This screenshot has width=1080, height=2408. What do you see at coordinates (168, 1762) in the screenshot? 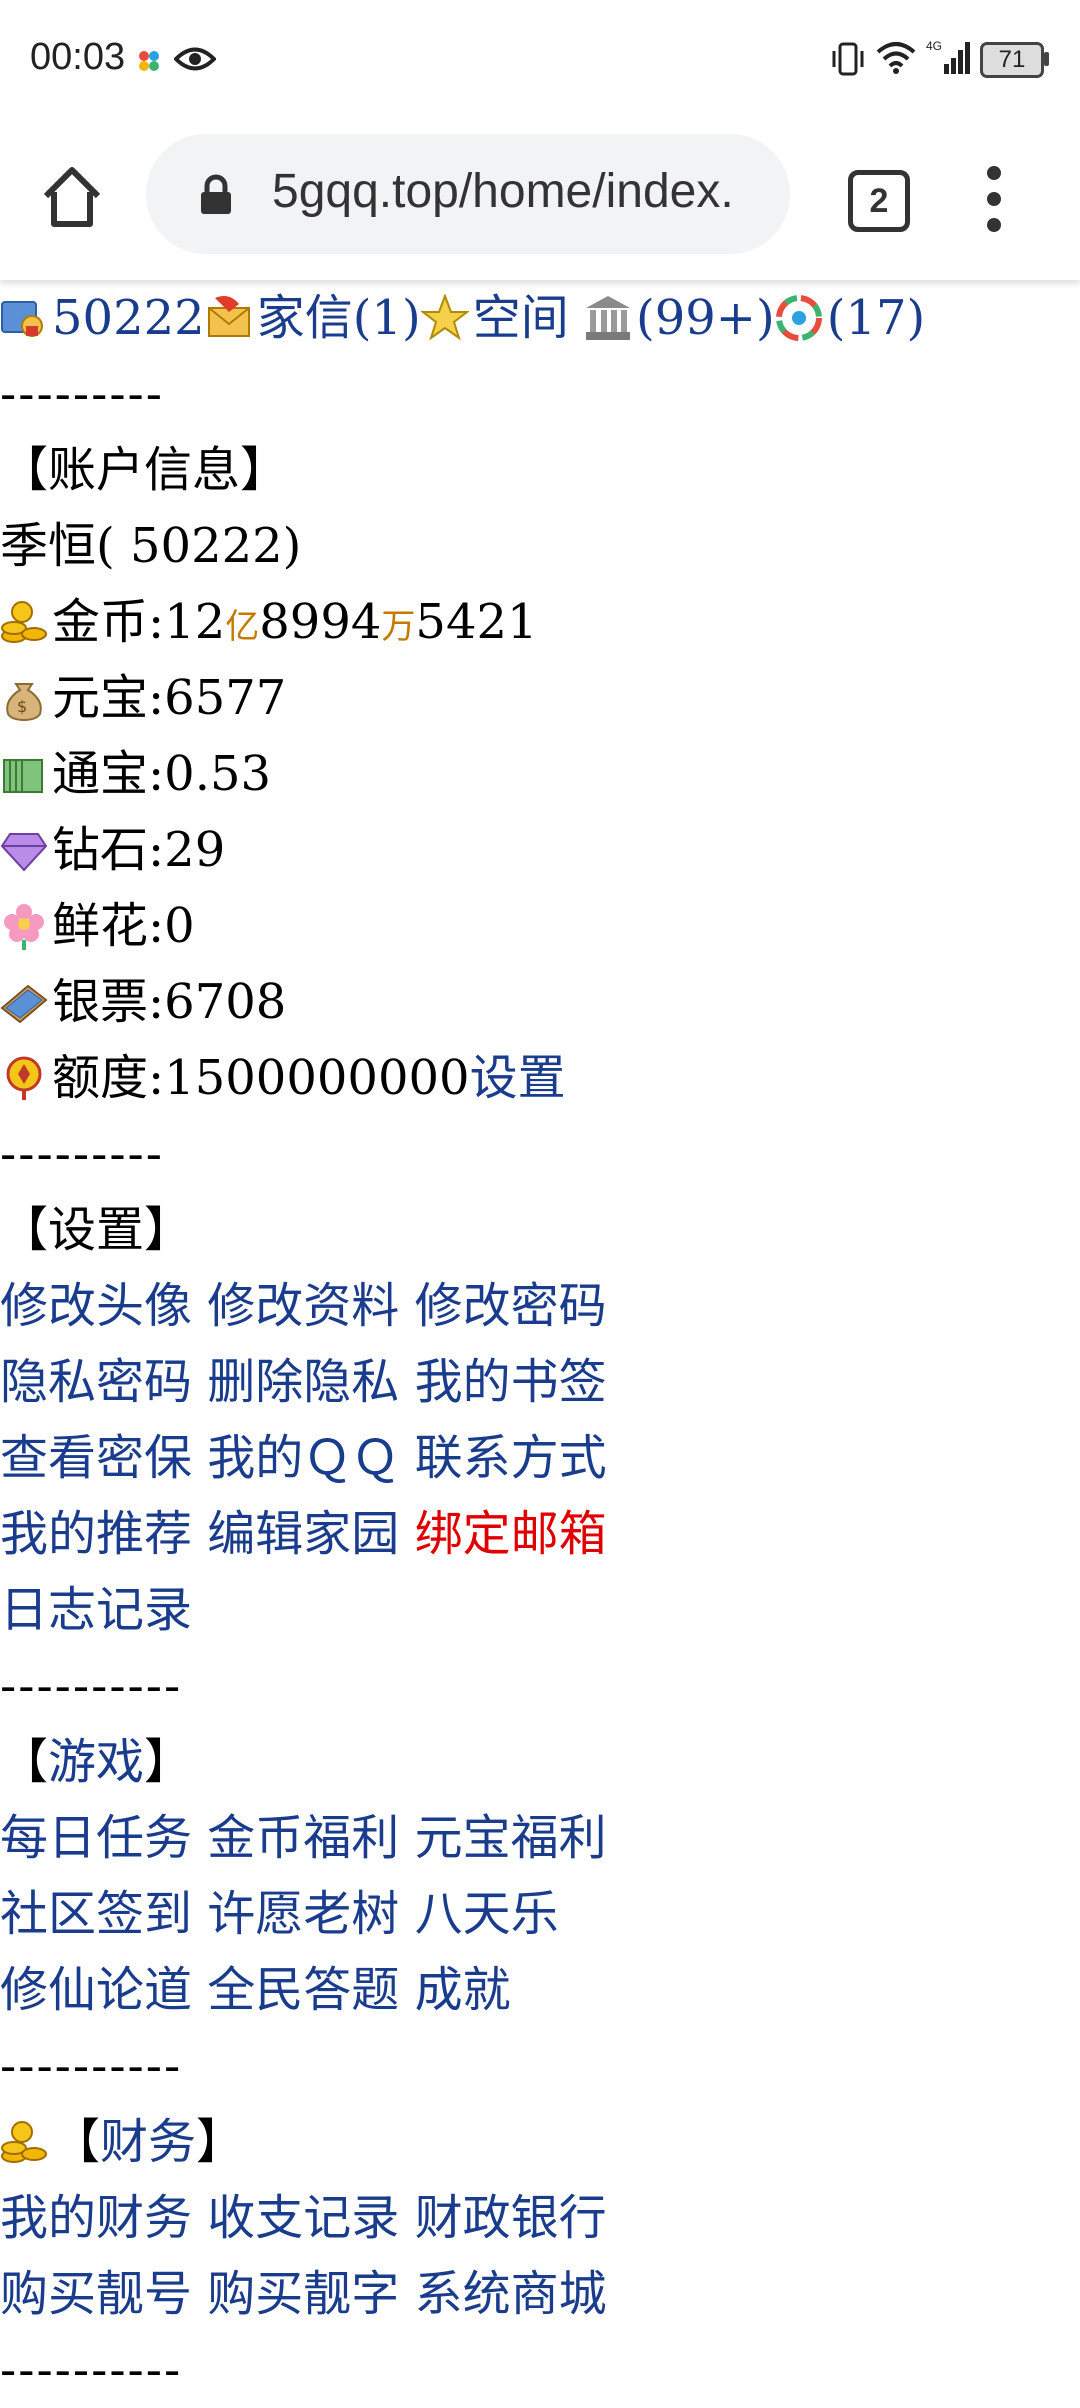
I see `bracket-close: 】` at bounding box center [168, 1762].